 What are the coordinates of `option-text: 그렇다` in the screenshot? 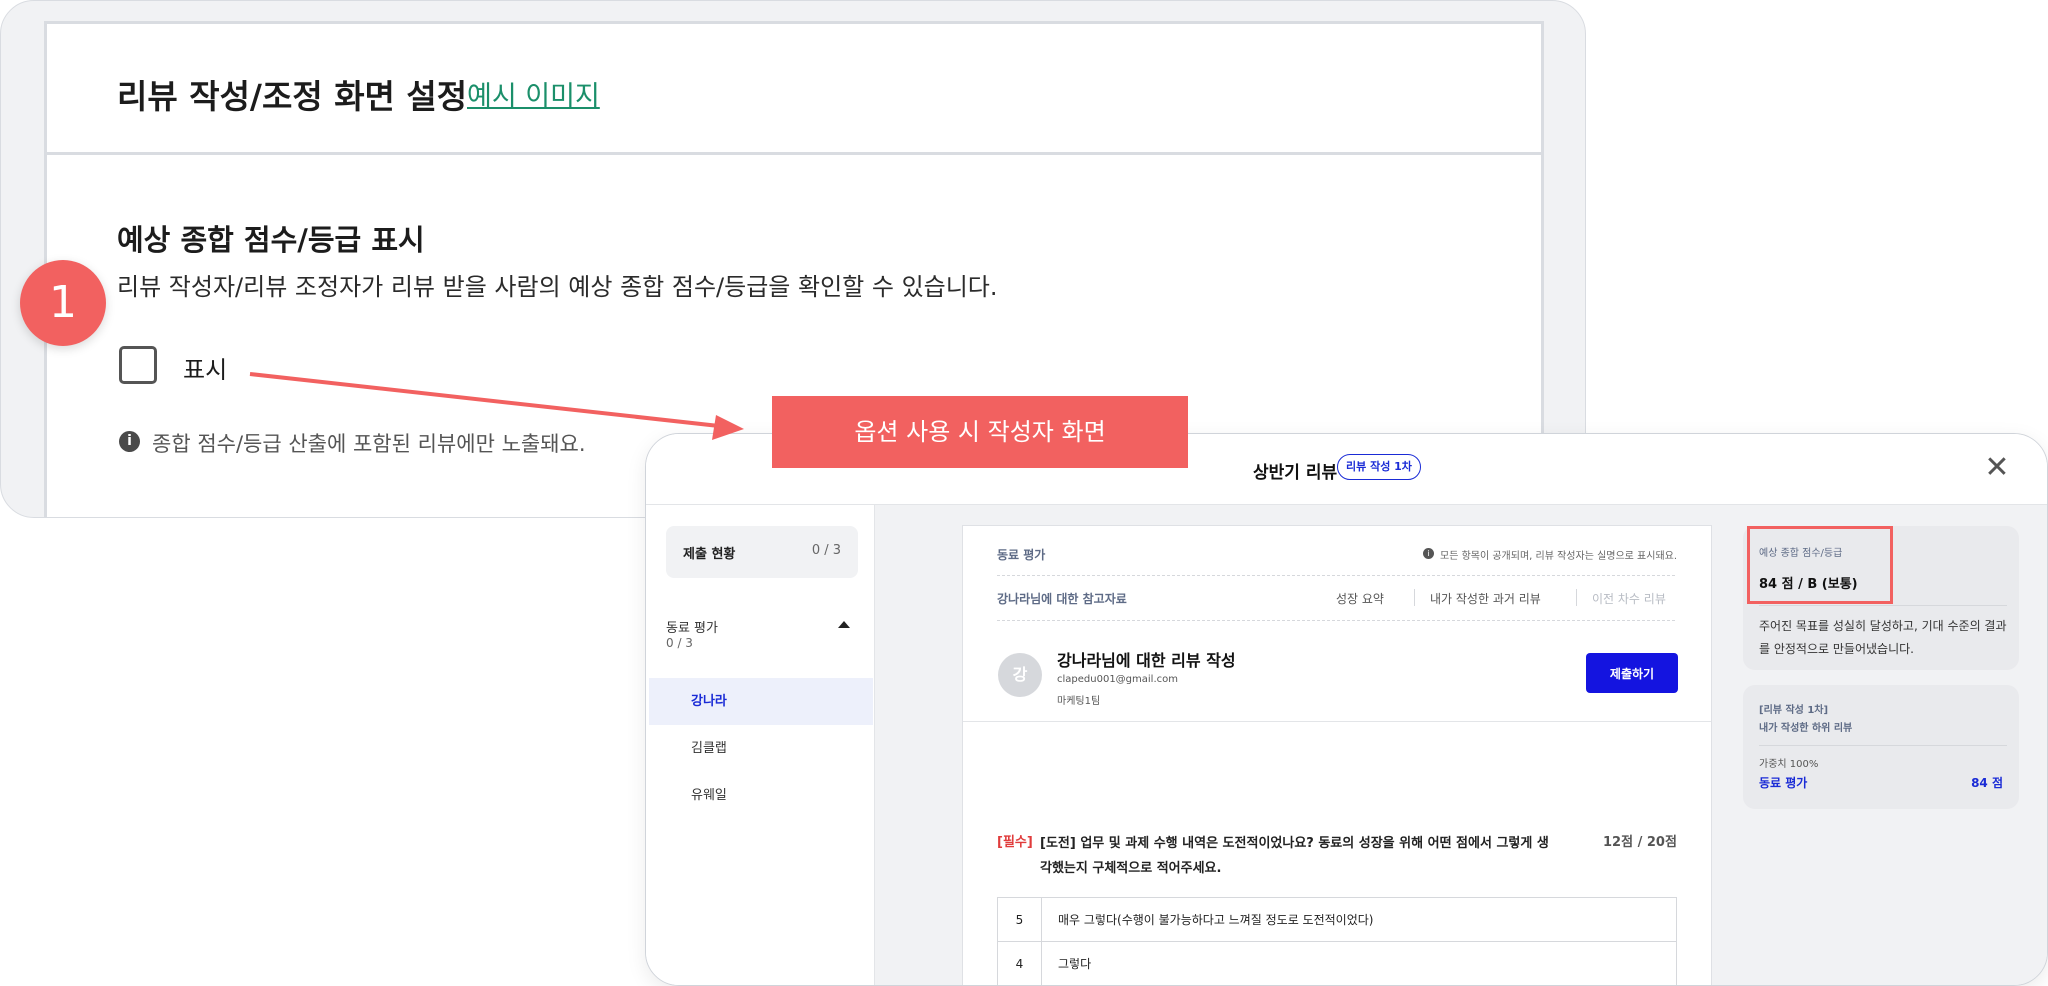 It's located at (1075, 964).